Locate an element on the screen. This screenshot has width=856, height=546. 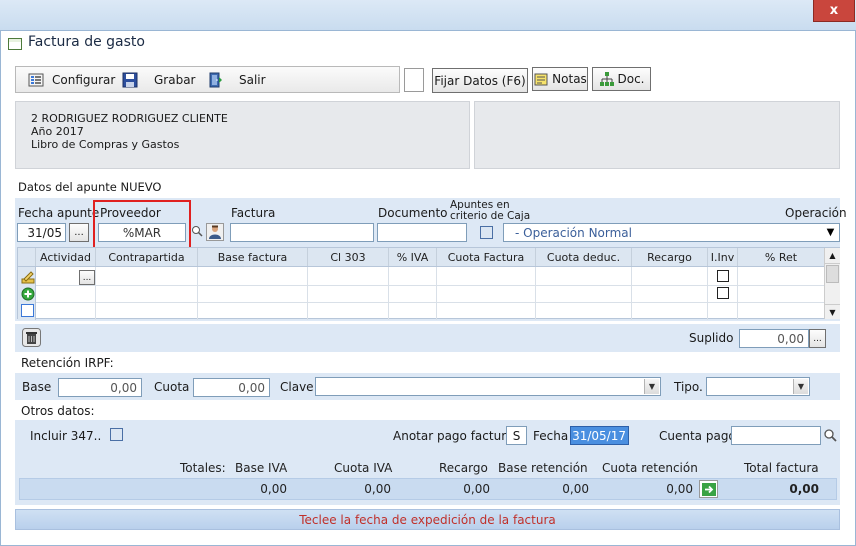
anotar-pago-input: S is located at coordinates (516, 435).